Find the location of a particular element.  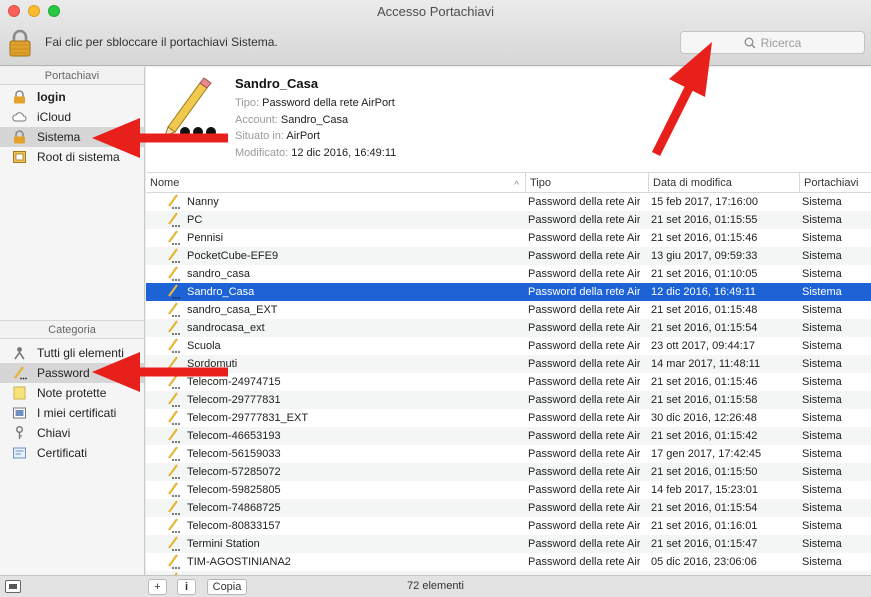

column-header-date: Data di modifica is located at coordinates (723, 183).